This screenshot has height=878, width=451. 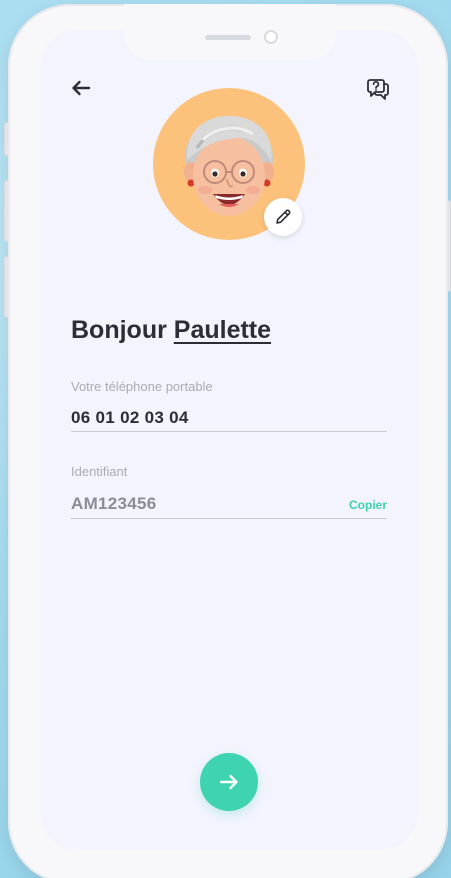 I want to click on identifier-field-label: Identifiant, so click(x=99, y=471).